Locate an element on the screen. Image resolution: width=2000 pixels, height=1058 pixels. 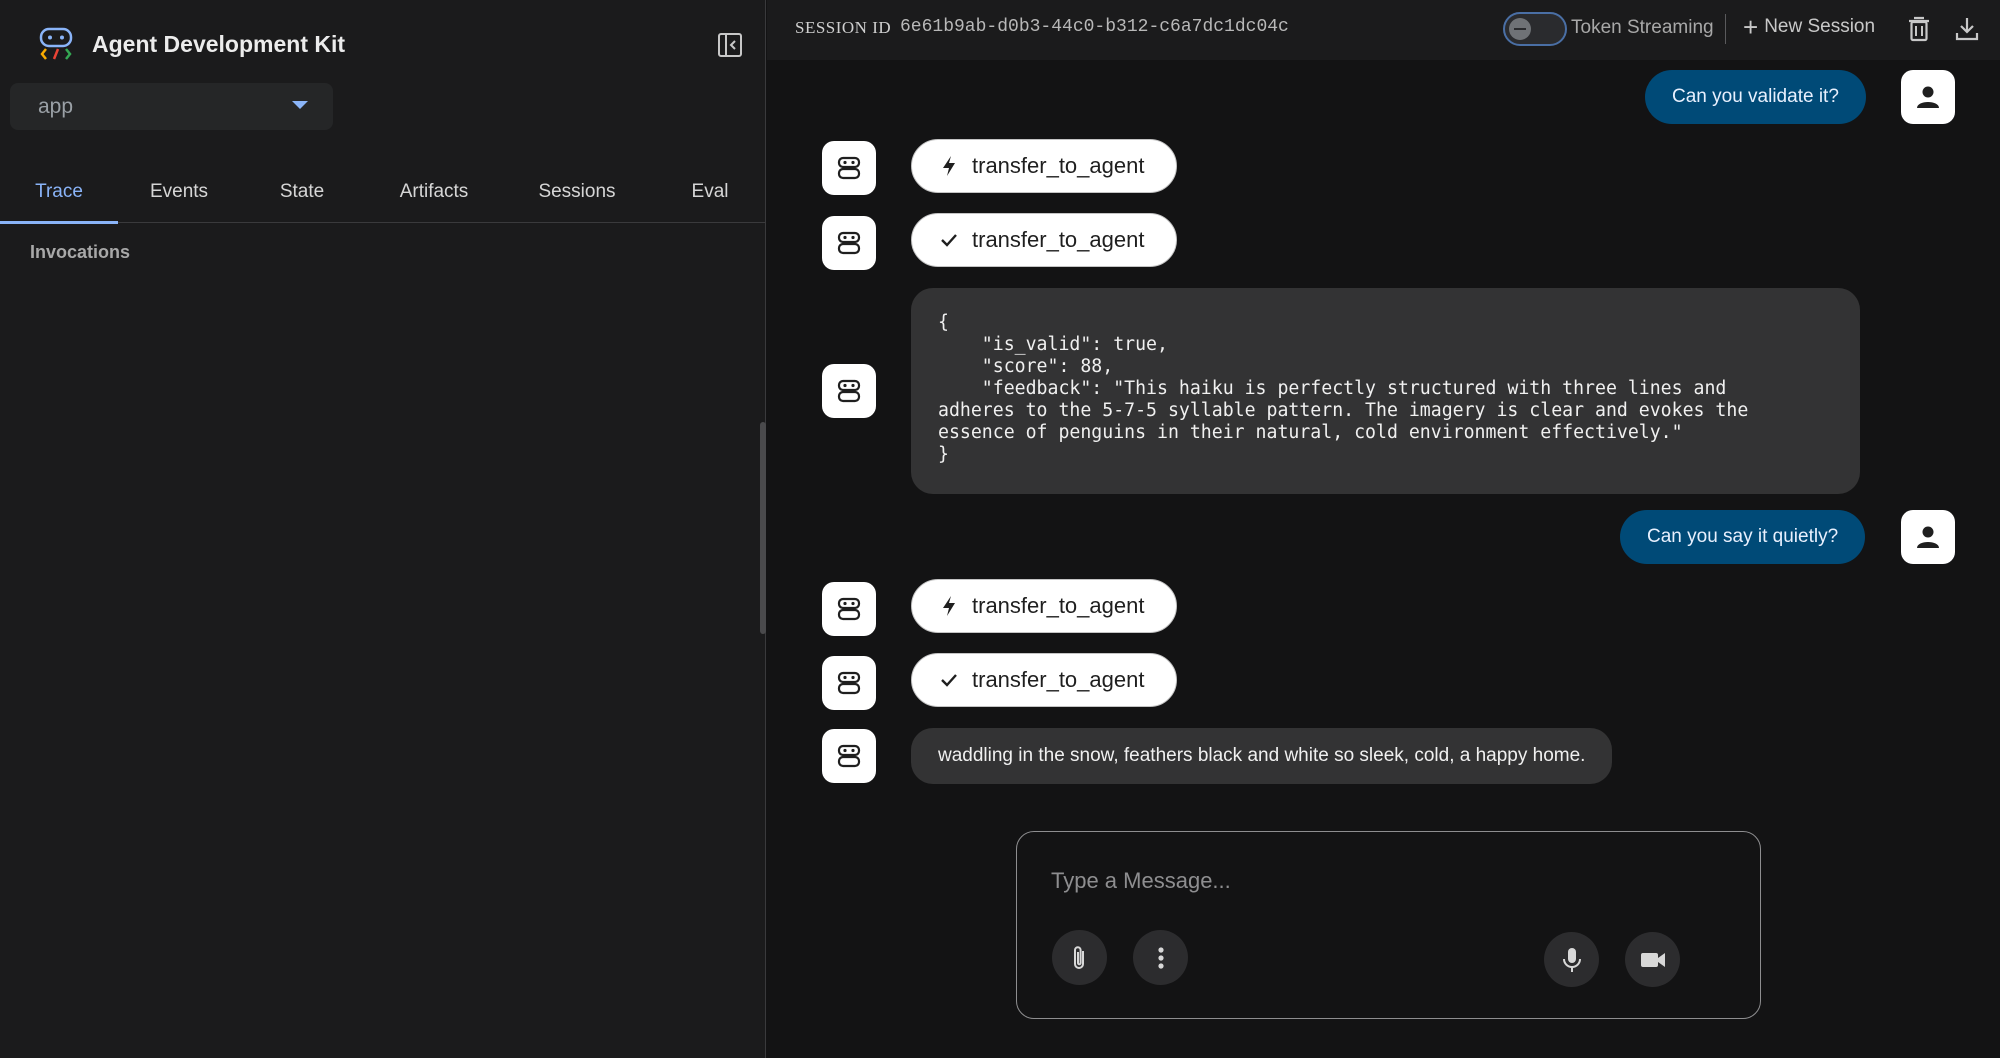
videocam-icon is located at coordinates (1652, 959).